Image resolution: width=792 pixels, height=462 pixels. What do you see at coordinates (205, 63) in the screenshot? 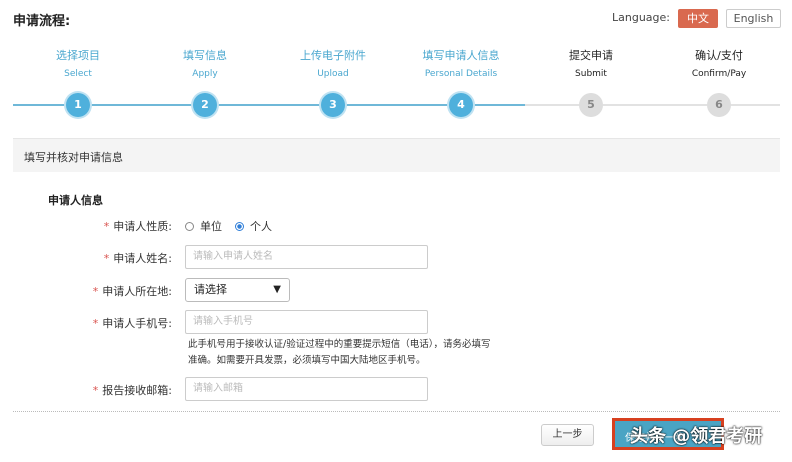
I see `step-2: 填写信息 Apply` at bounding box center [205, 63].